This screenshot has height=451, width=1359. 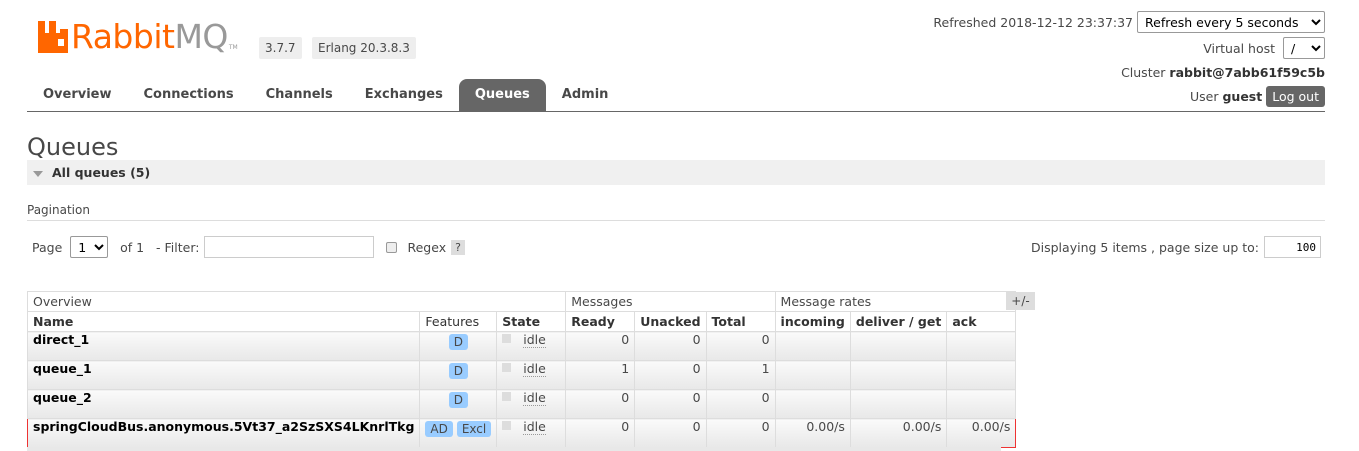 What do you see at coordinates (1020, 301) in the screenshot?
I see `column-toggle-button: +/-` at bounding box center [1020, 301].